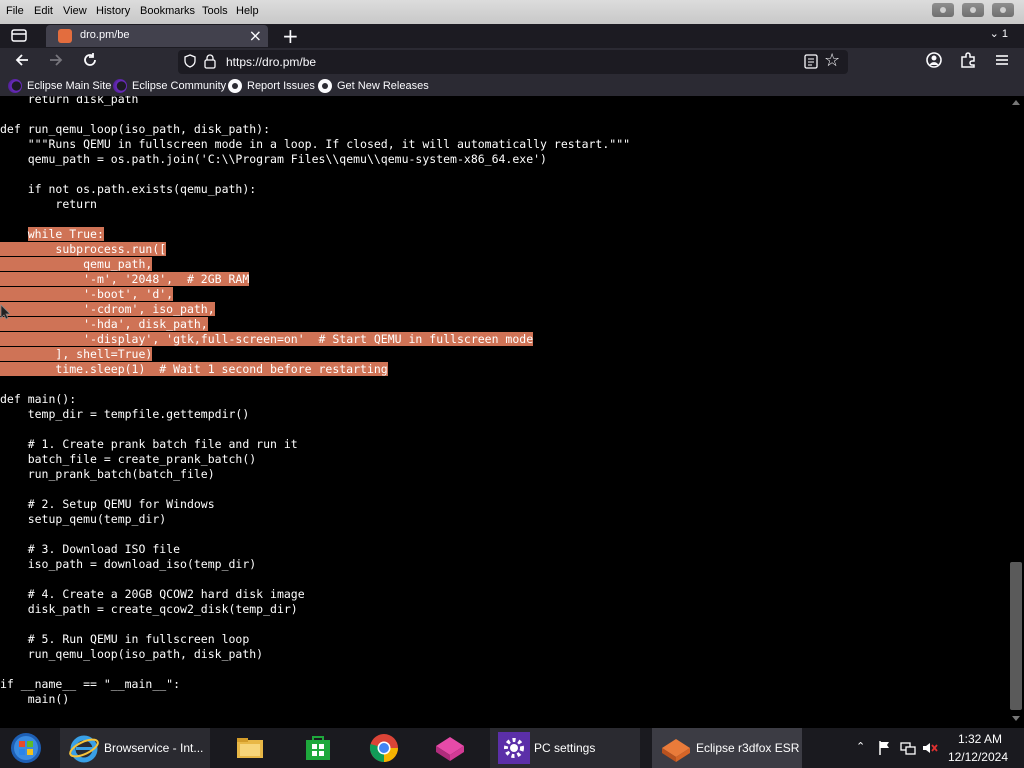  What do you see at coordinates (19, 36) in the screenshot?
I see `tab-list-icon` at bounding box center [19, 36].